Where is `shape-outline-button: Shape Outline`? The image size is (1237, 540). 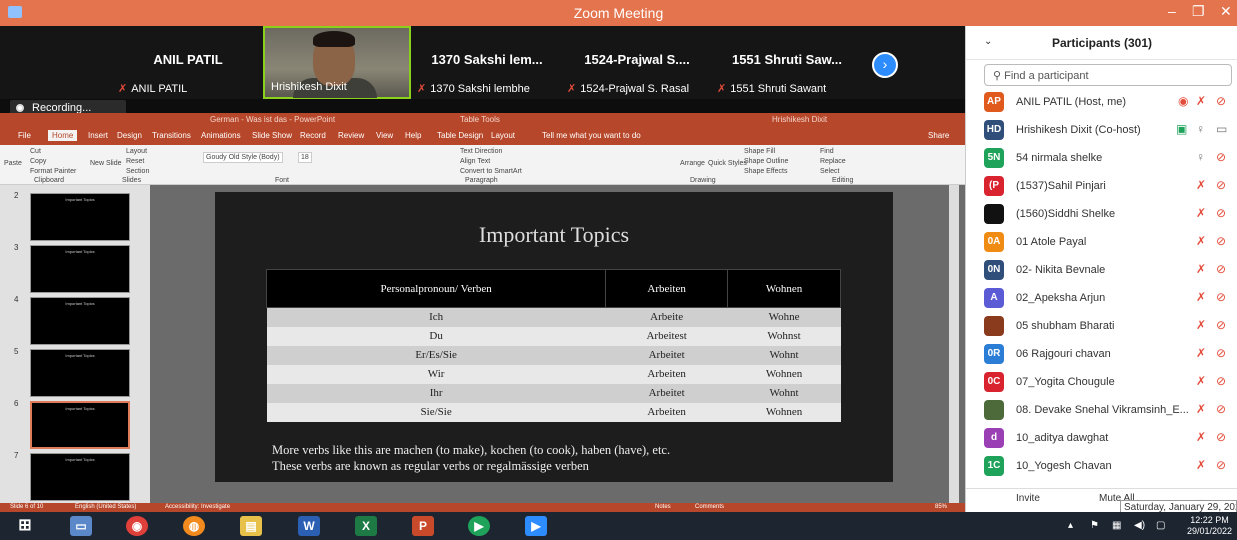
shape-outline-button: Shape Outline is located at coordinates (766, 161).